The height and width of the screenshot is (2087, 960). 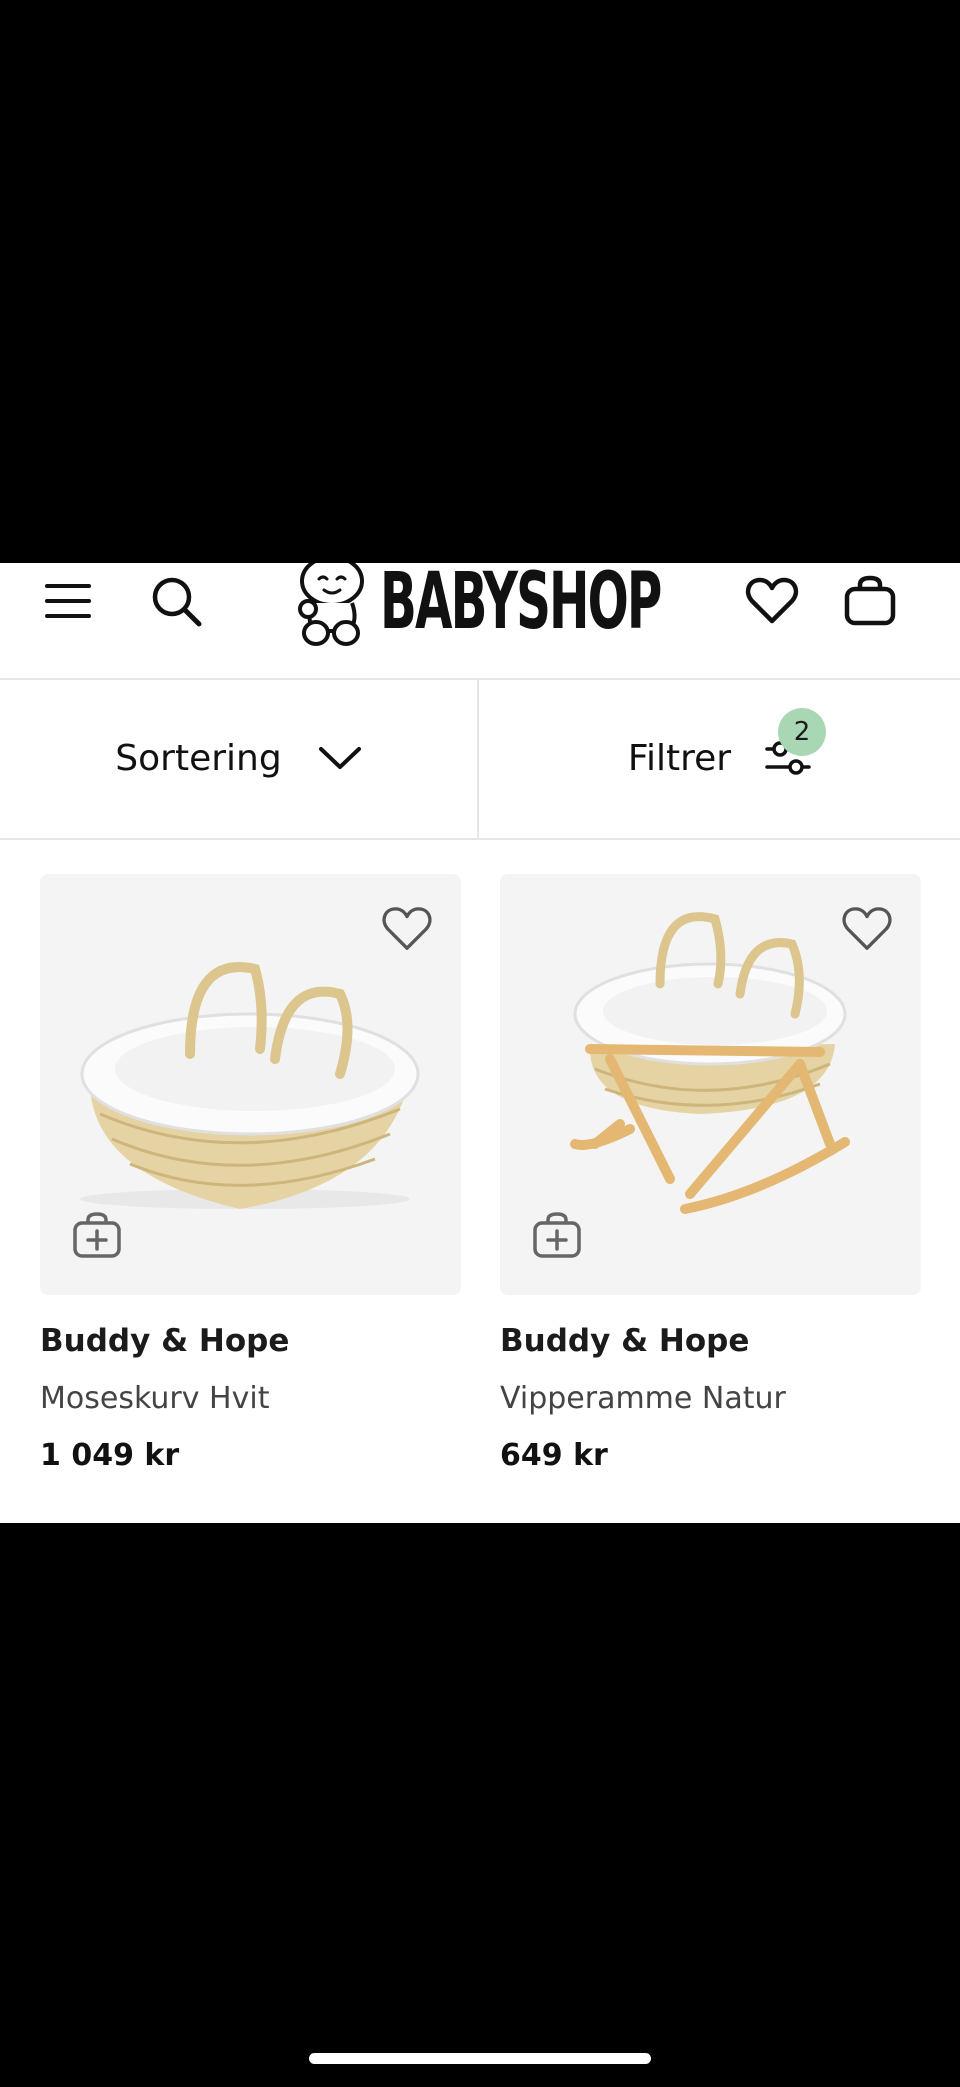 What do you see at coordinates (521, 605) in the screenshot?
I see `logo-wordmark: BABYSHOP` at bounding box center [521, 605].